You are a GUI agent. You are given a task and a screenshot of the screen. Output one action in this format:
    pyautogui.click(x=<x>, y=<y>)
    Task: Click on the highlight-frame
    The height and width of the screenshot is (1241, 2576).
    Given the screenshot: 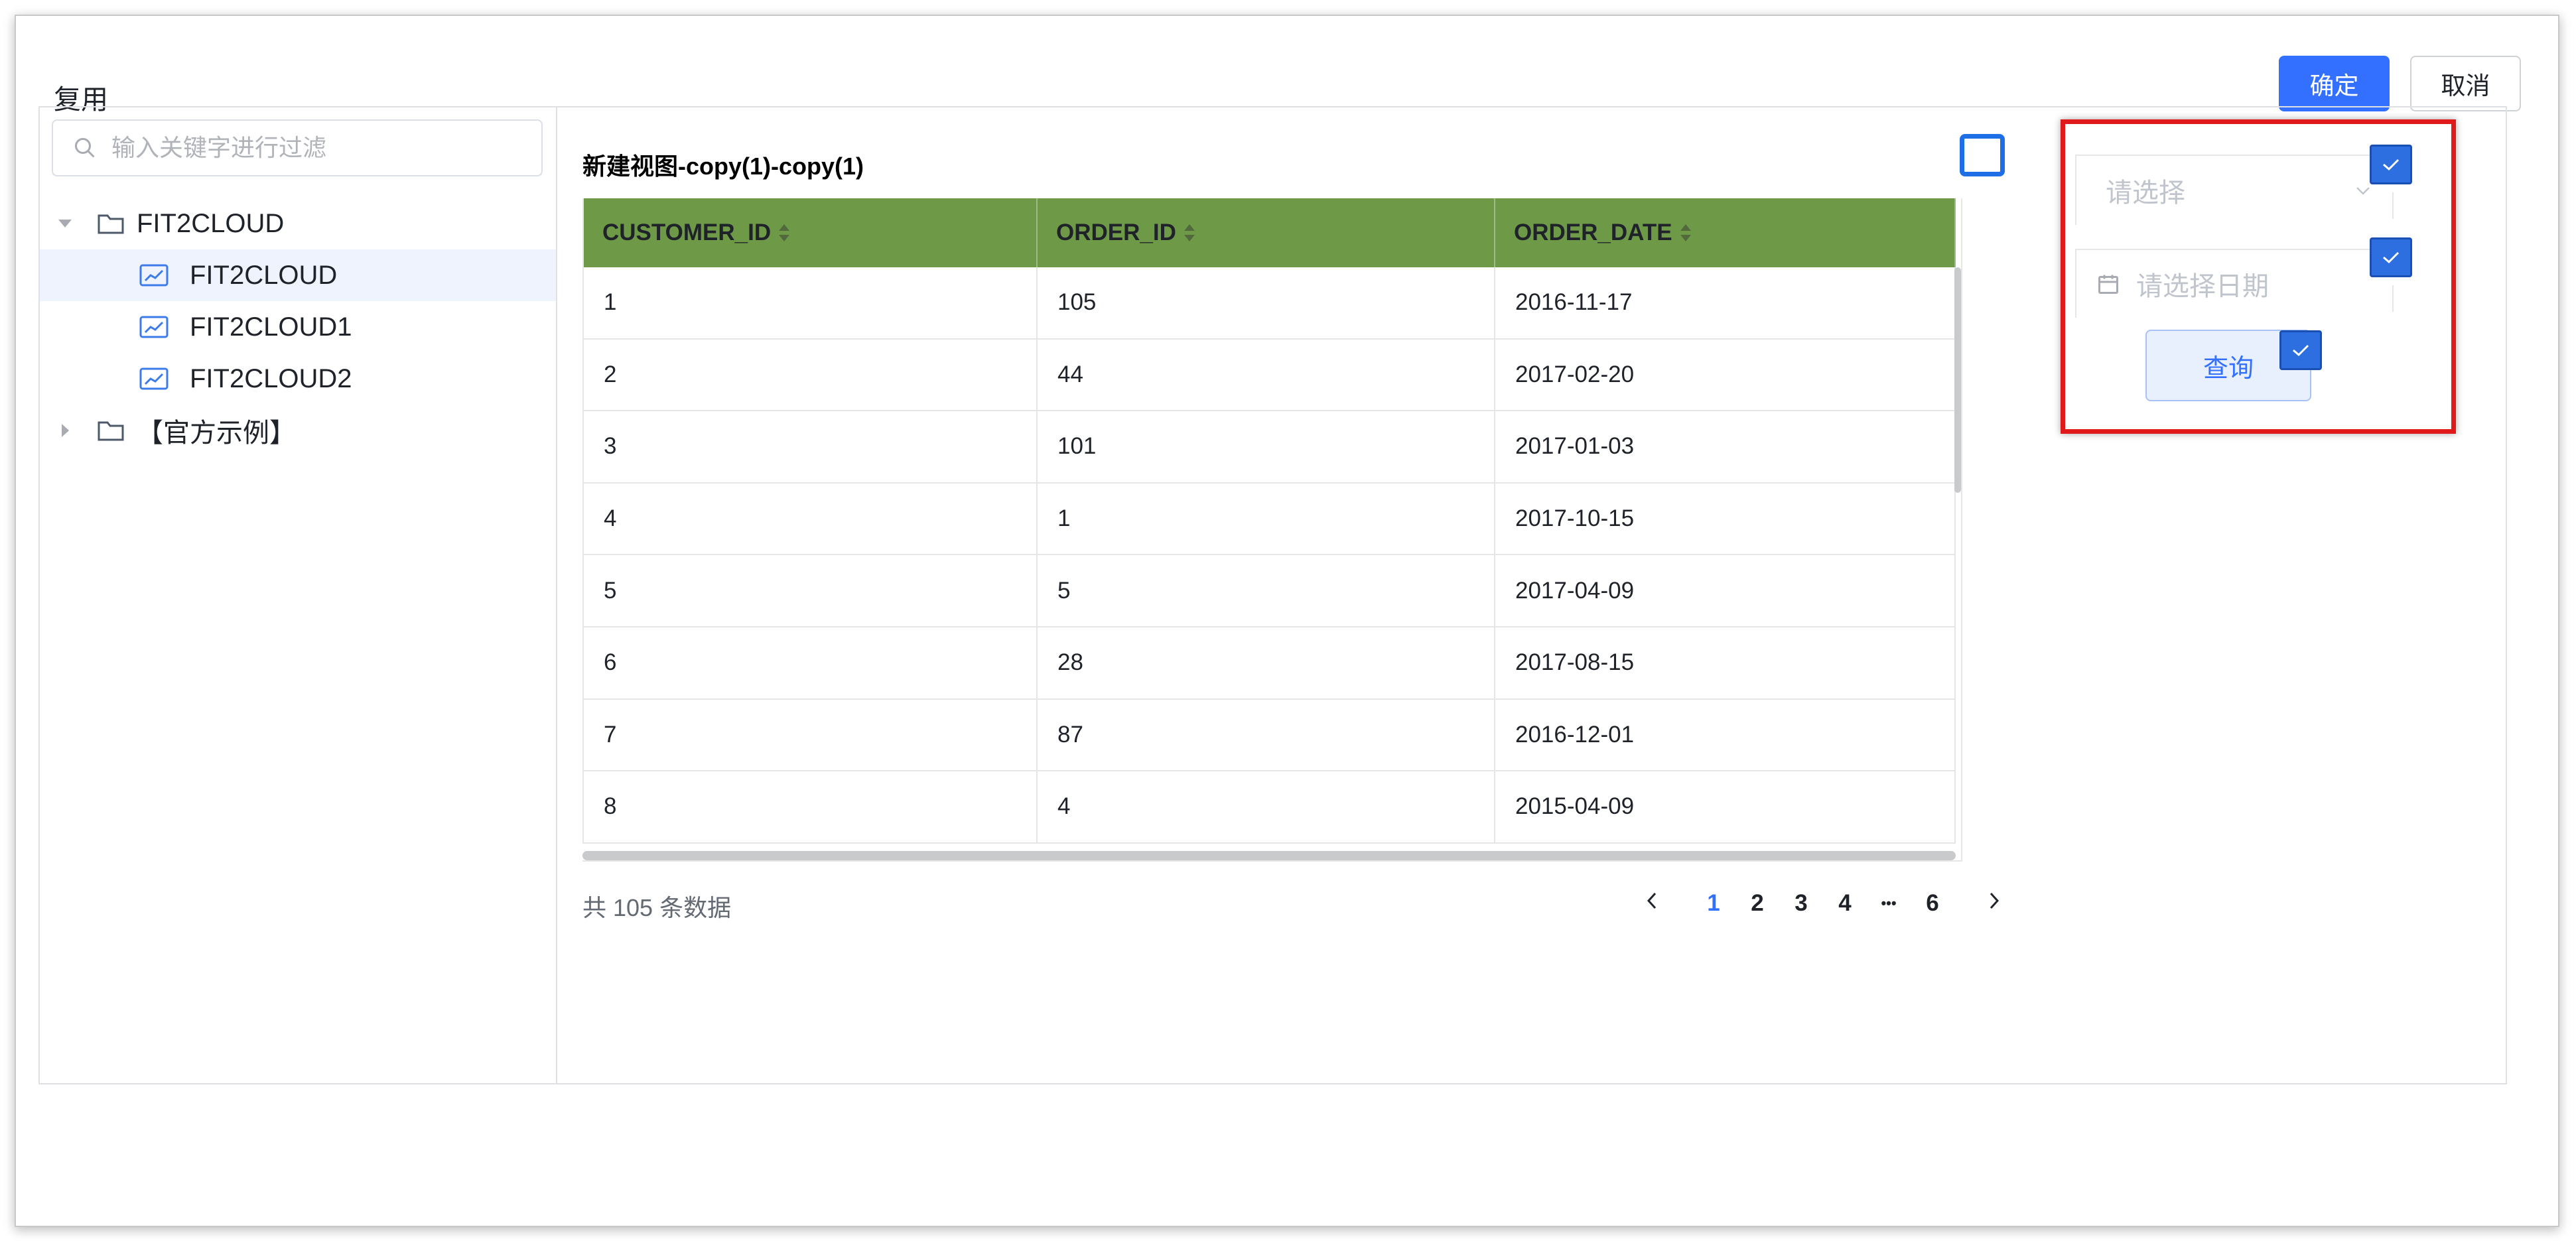 What is the action you would take?
    pyautogui.click(x=2258, y=276)
    